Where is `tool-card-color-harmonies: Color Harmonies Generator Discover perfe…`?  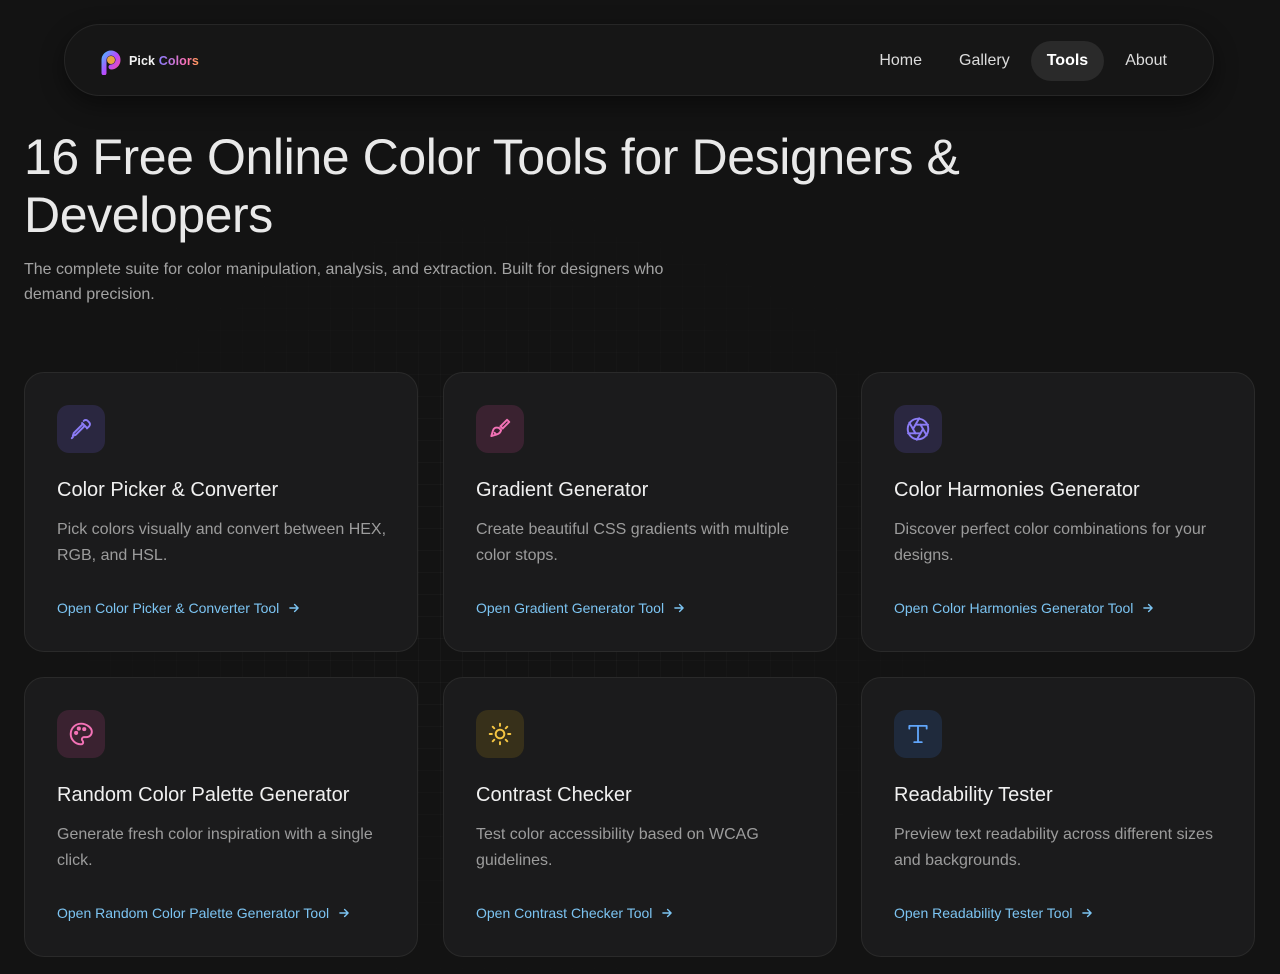
tool-card-color-harmonies: Color Harmonies Generator Discover perfe… is located at coordinates (1058, 512).